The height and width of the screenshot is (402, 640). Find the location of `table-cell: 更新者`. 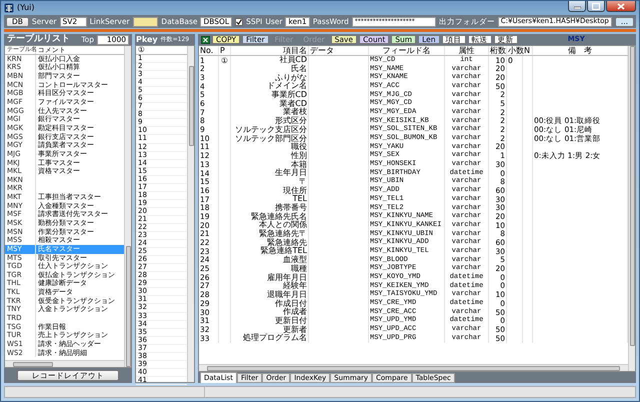

table-cell: 更新者 is located at coordinates (270, 329).